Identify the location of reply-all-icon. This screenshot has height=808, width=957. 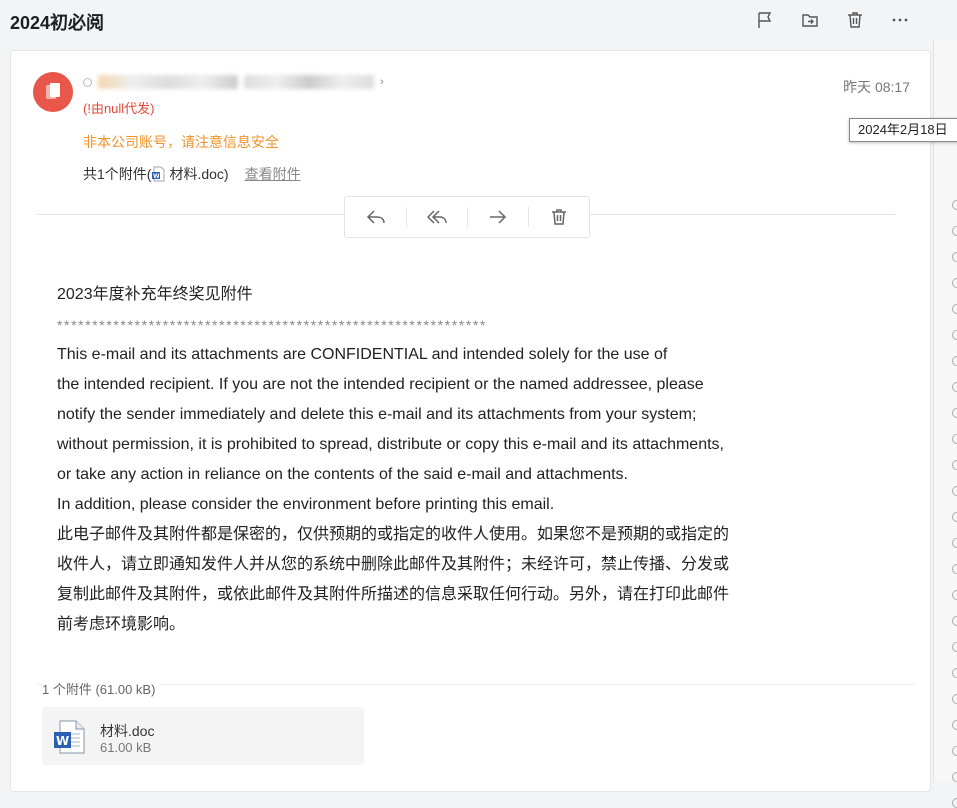
(436, 217).